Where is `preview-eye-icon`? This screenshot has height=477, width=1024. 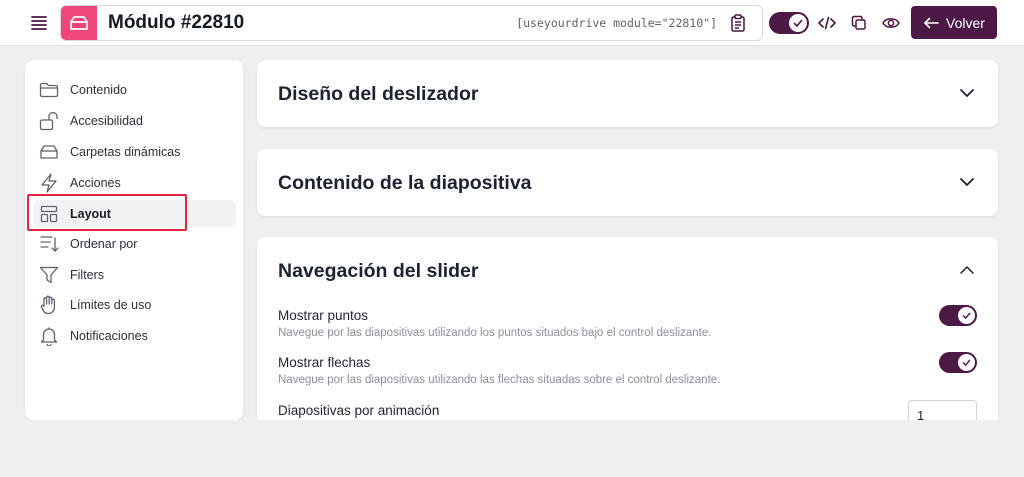 preview-eye-icon is located at coordinates (891, 23).